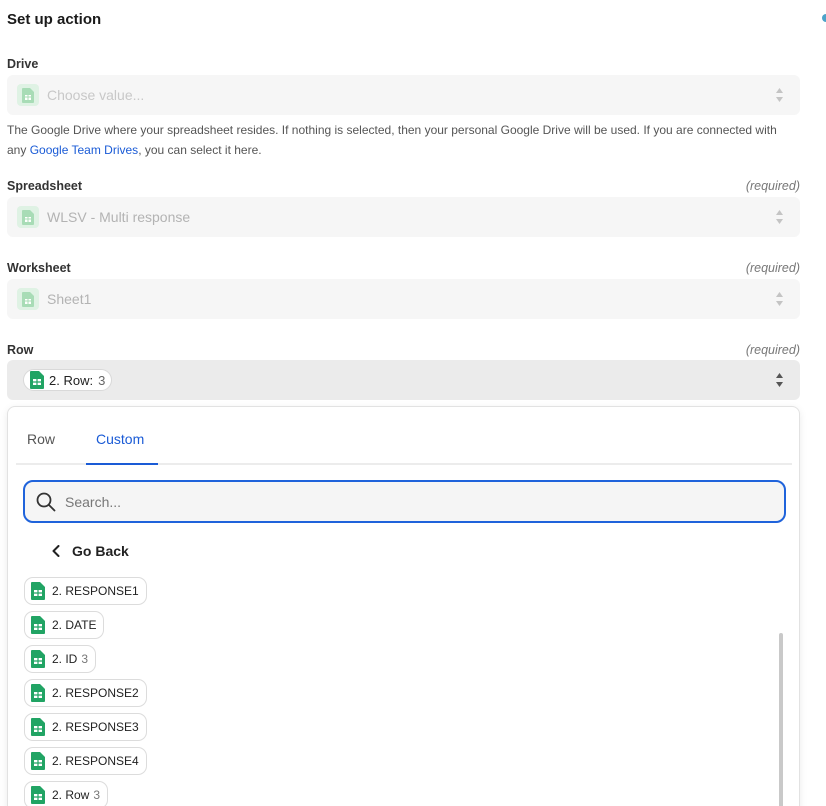 This screenshot has height=806, width=826. I want to click on field-option: 2. RESPONSE4, so click(85, 761).